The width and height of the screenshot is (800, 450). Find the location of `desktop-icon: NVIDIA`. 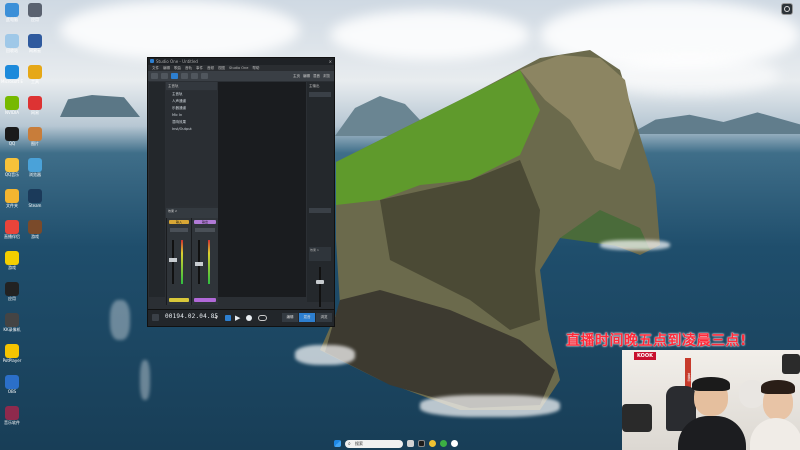

desktop-icon: NVIDIA is located at coordinates (12, 105).